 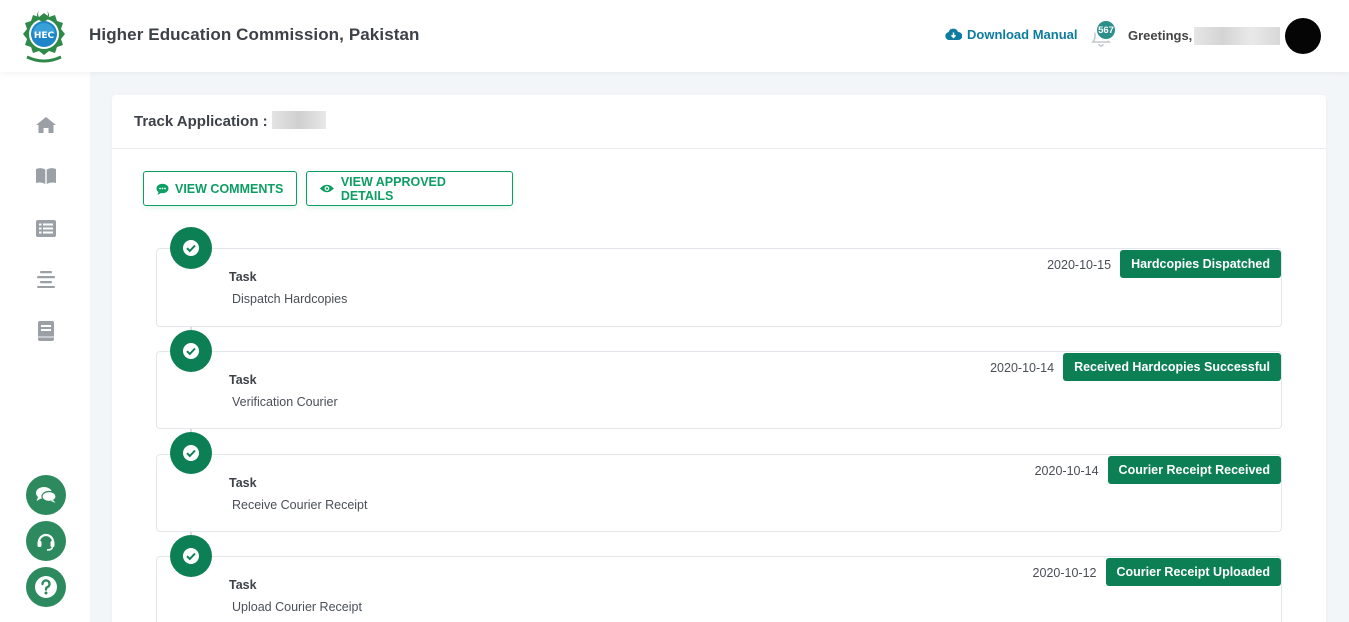 What do you see at coordinates (162, 189) in the screenshot?
I see `comment-icon` at bounding box center [162, 189].